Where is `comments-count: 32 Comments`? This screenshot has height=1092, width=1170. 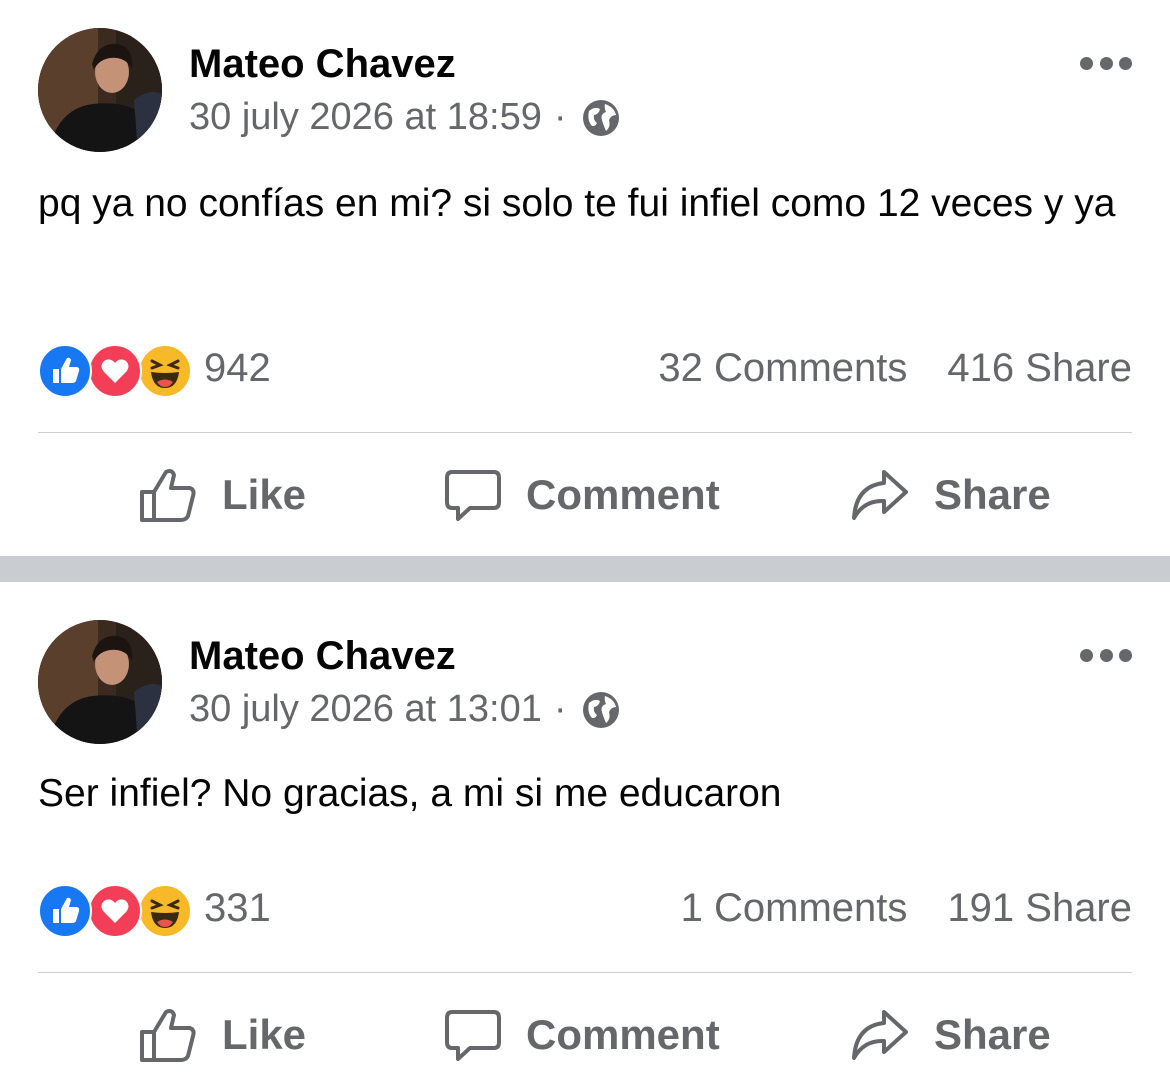
comments-count: 32 Comments is located at coordinates (782, 368).